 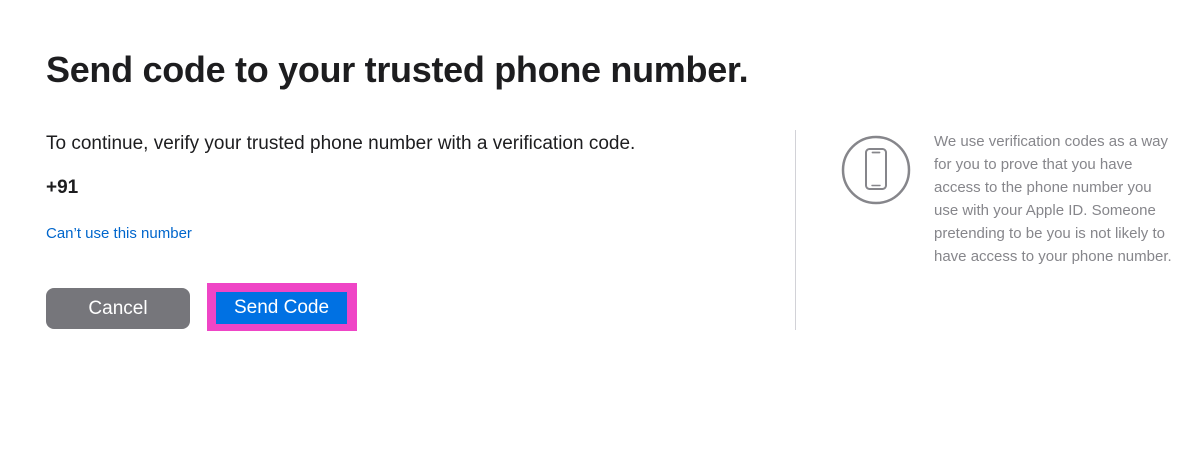 I want to click on cant-use-number-link: Can’t use this number, so click(x=119, y=234).